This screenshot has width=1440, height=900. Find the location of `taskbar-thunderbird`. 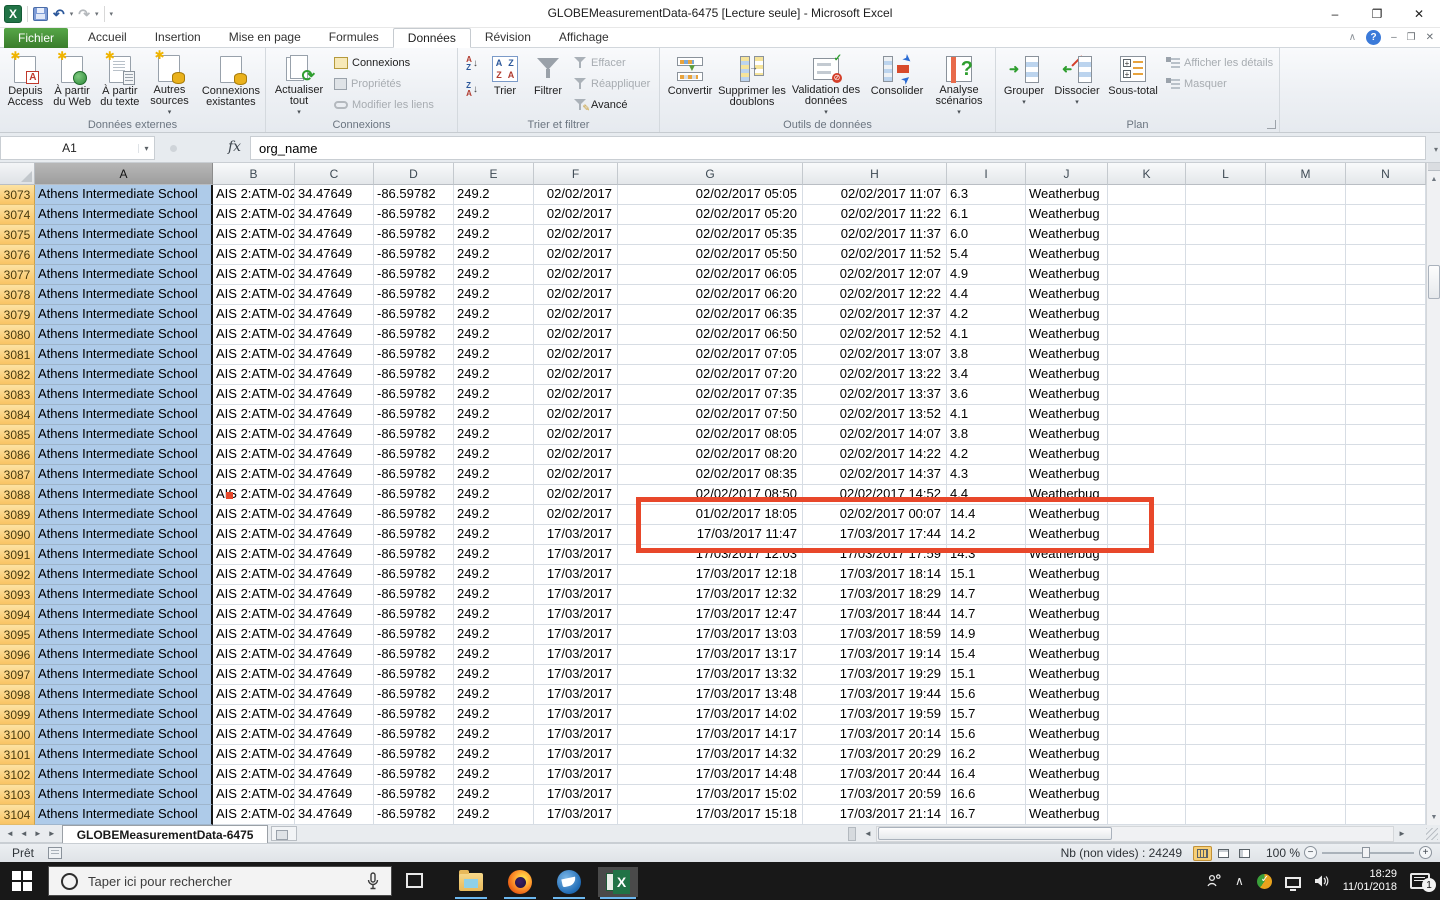

taskbar-thunderbird is located at coordinates (569, 882).